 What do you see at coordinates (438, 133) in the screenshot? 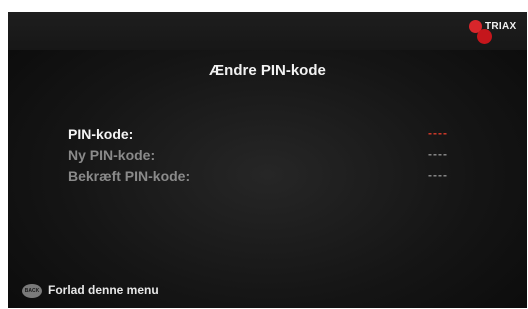
I see `pin-code-field: ----` at bounding box center [438, 133].